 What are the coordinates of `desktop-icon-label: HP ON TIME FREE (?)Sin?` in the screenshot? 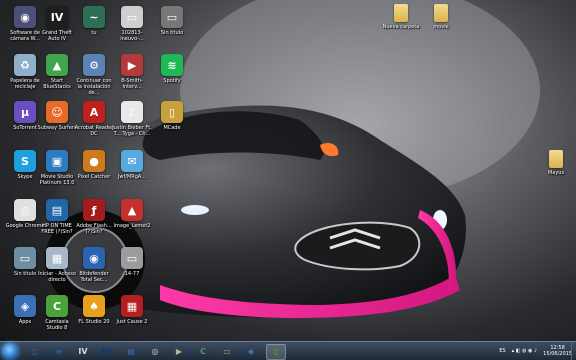 It's located at (57, 229).